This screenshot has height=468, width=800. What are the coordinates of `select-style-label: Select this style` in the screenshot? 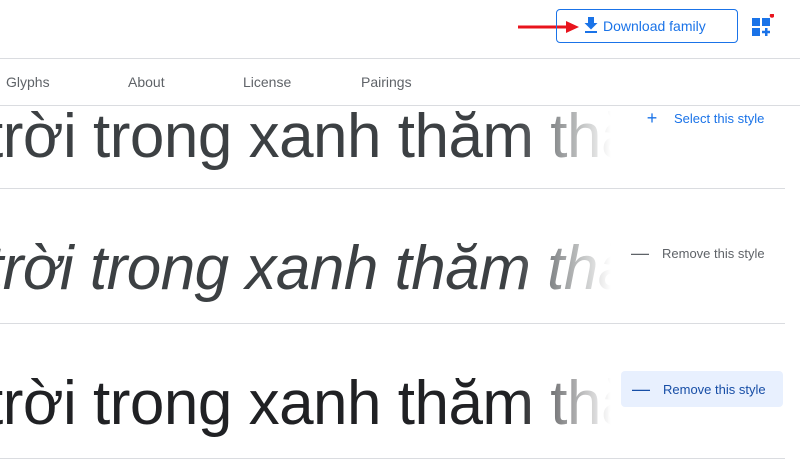 It's located at (719, 118).